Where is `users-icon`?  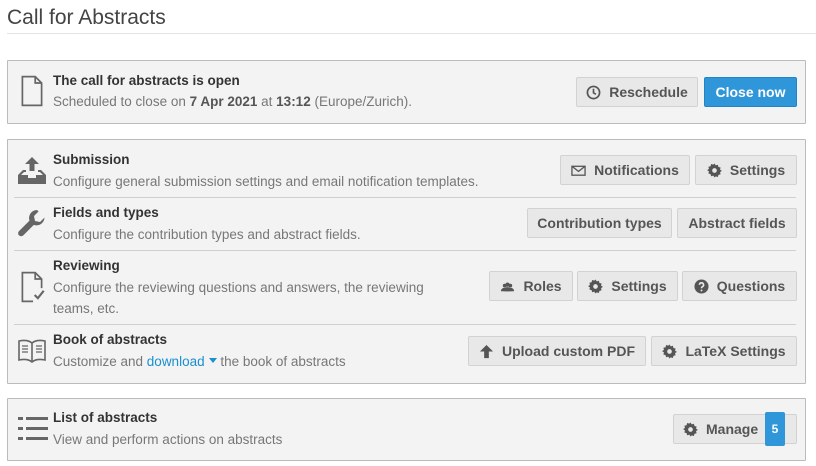 users-icon is located at coordinates (507, 286).